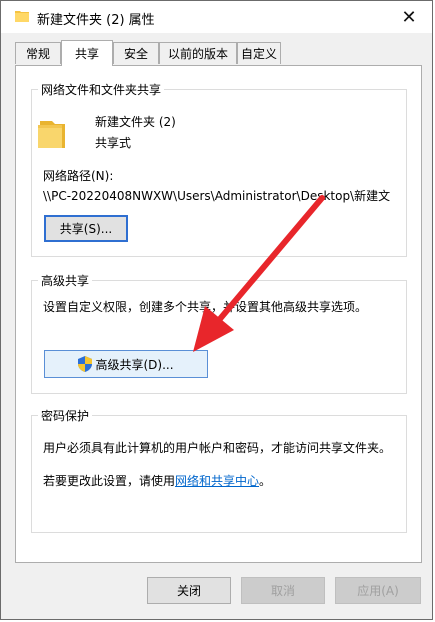 The width and height of the screenshot is (435, 622). I want to click on close-button: 关闭, so click(189, 590).